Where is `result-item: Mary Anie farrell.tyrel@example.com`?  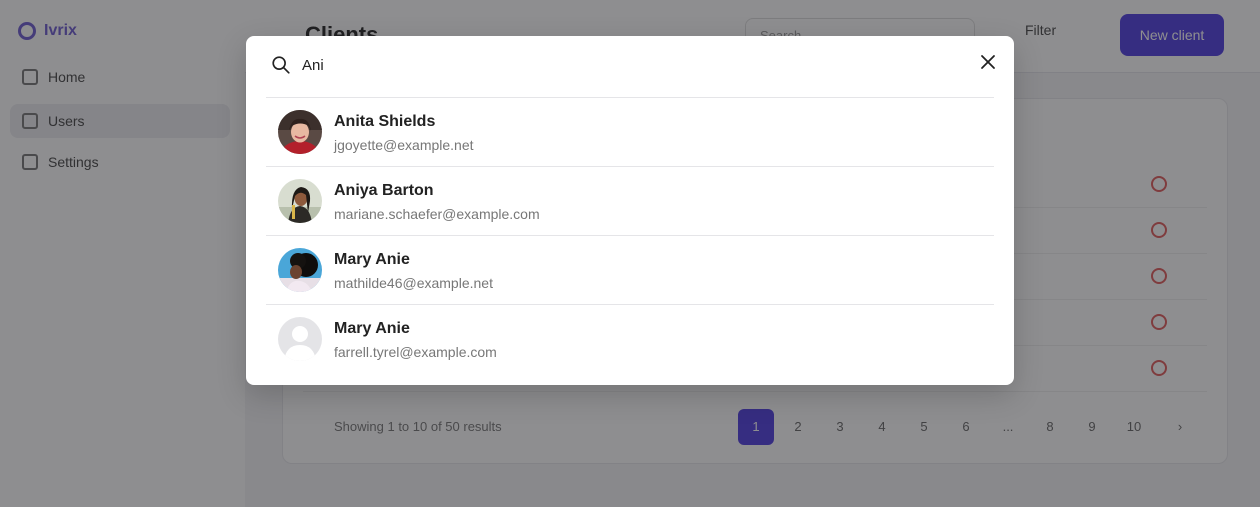 result-item: Mary Anie farrell.tyrel@example.com is located at coordinates (630, 339).